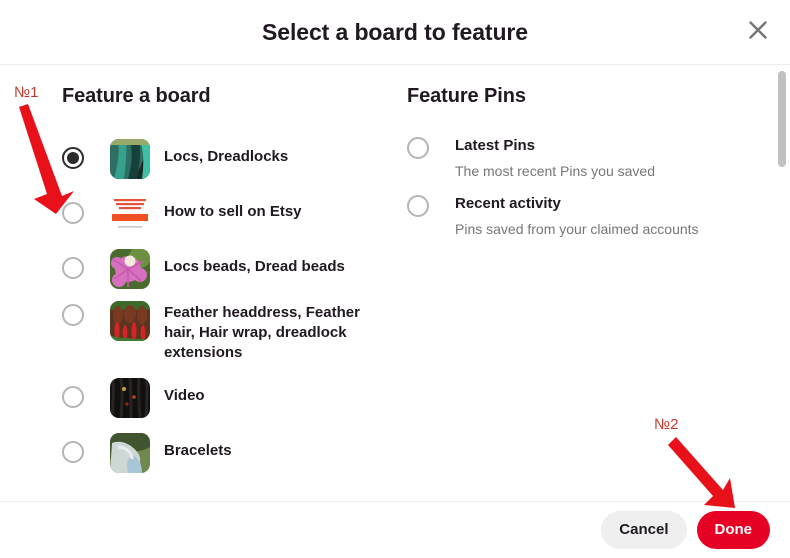  I want to click on board-option-how-to-sell-on-etsy: How to sell on Etsy, so click(228, 212).